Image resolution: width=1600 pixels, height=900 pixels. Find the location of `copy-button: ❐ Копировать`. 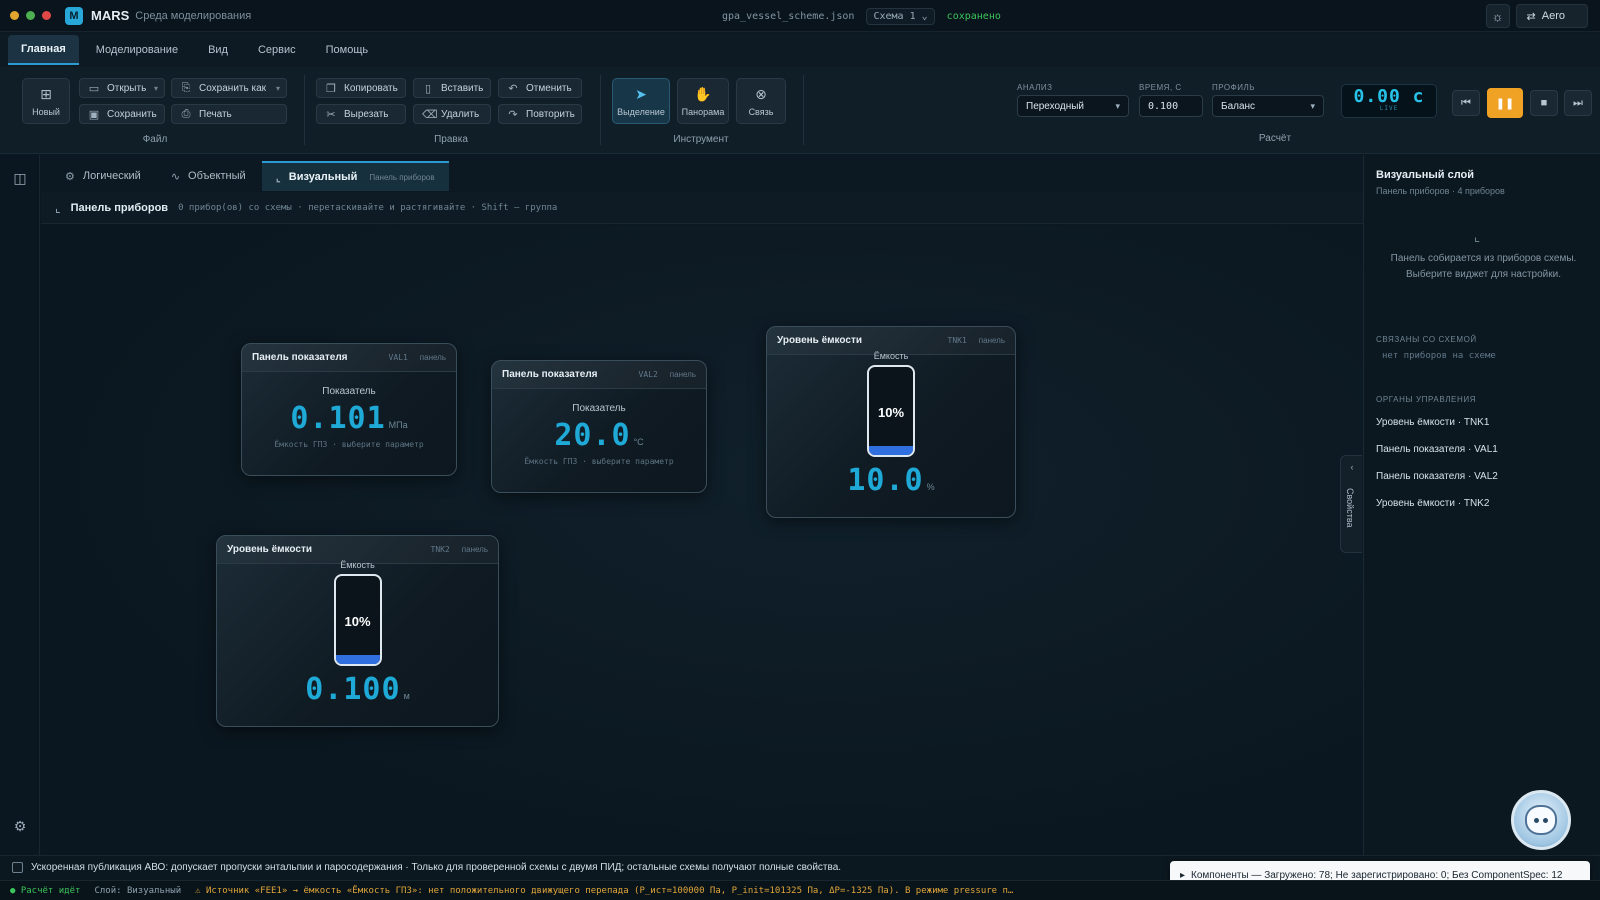

copy-button: ❐ Копировать is located at coordinates (361, 88).